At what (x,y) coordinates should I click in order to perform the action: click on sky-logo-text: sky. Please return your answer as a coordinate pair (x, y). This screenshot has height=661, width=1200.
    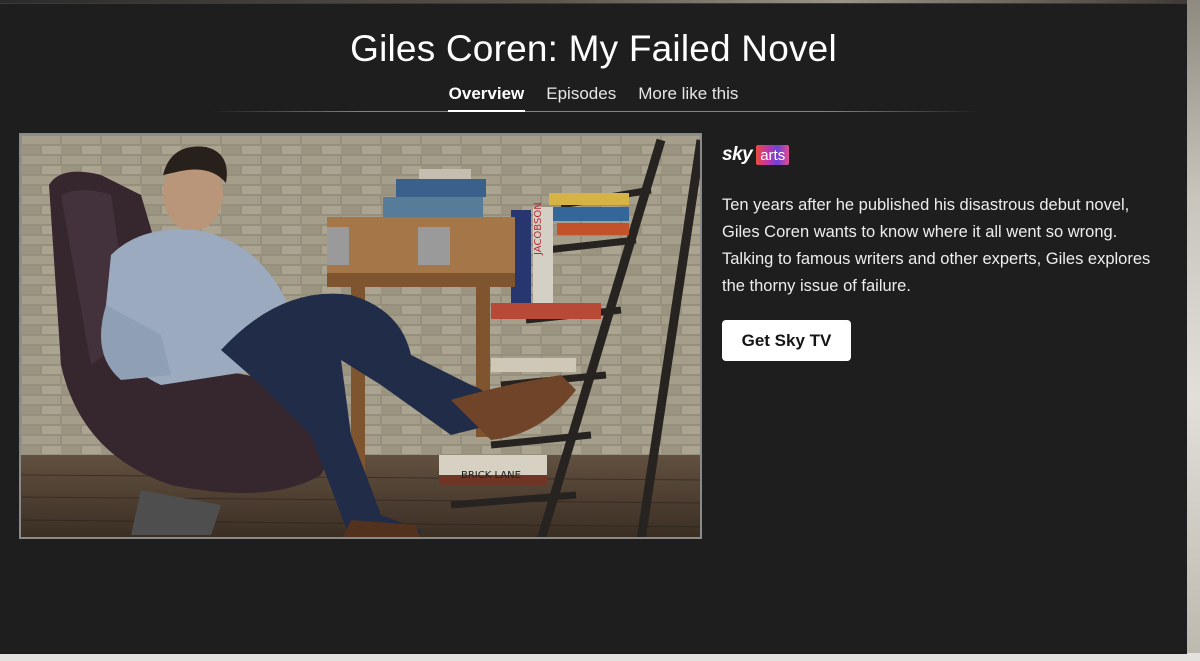
    Looking at the image, I should click on (737, 154).